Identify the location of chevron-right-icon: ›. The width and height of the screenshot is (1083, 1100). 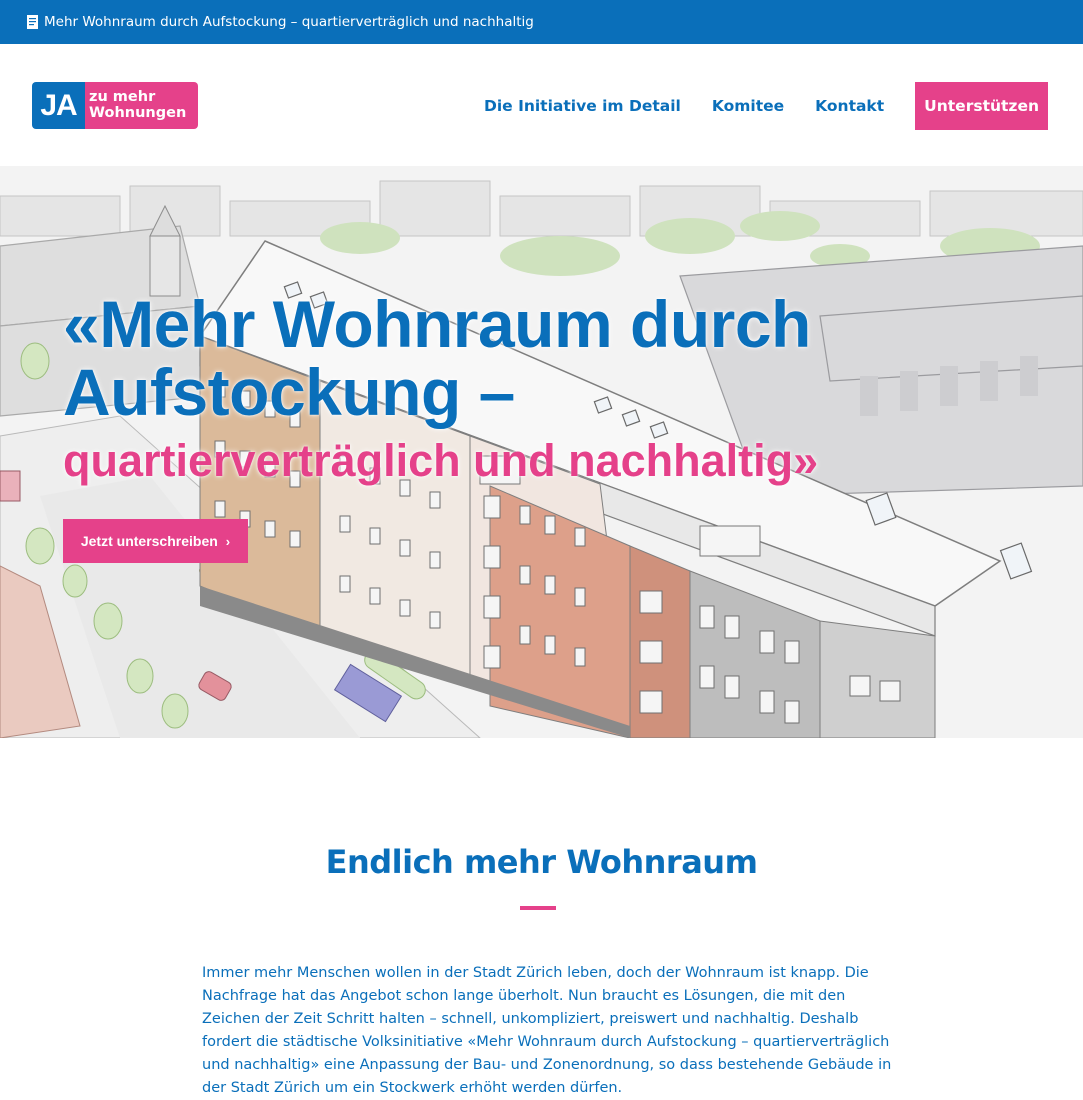
(228, 541).